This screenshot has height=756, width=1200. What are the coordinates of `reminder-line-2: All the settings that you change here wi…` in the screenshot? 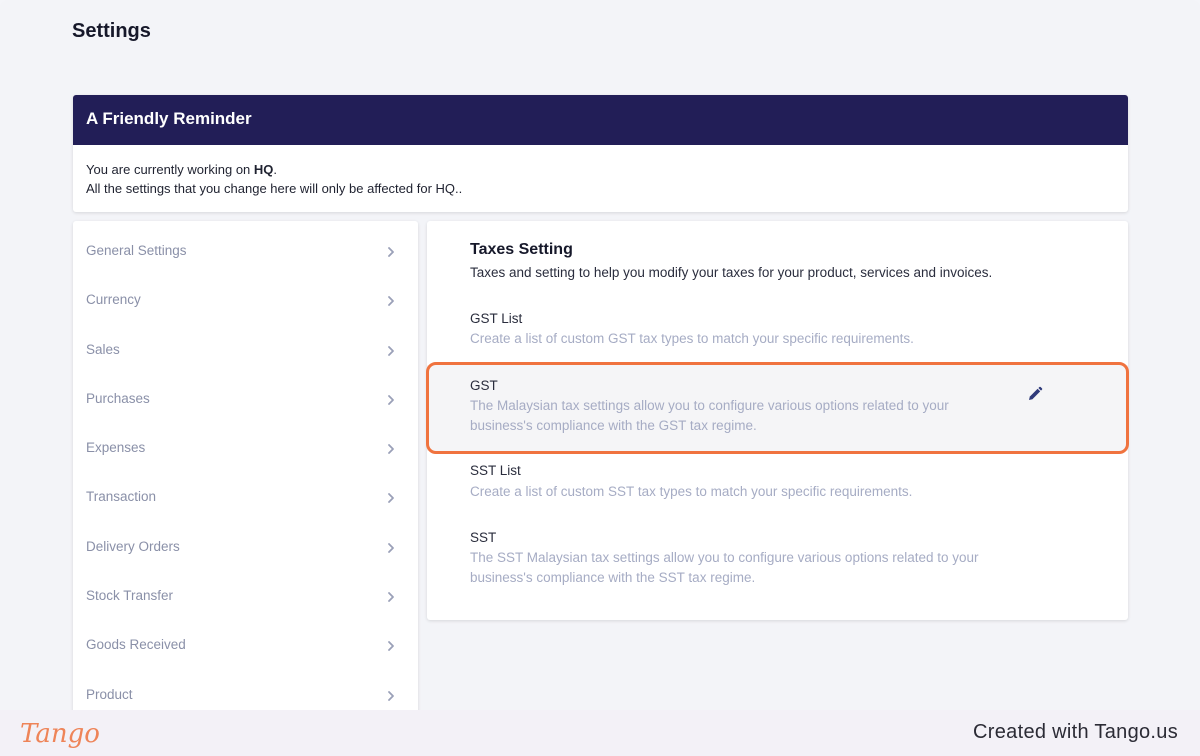 It's located at (274, 188).